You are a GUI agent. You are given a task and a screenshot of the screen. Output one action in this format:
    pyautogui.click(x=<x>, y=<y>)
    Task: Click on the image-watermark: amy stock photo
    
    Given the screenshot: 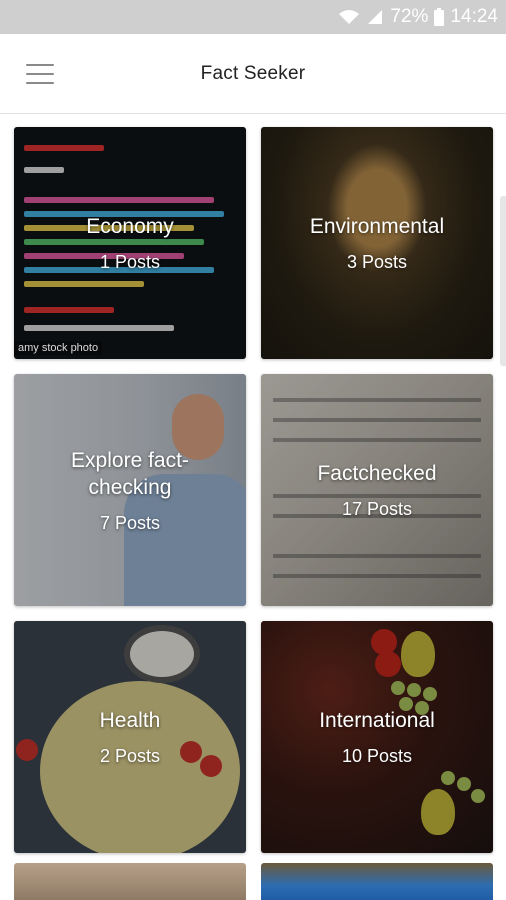 What is the action you would take?
    pyautogui.click(x=58, y=348)
    